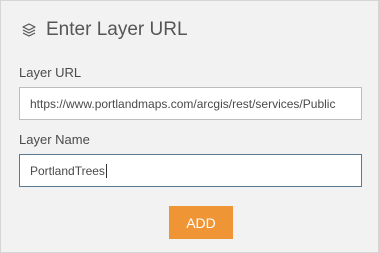 Image resolution: width=379 pixels, height=253 pixels. Describe the element at coordinates (50, 72) in the screenshot. I see `layer-url-label: Layer URL` at that location.